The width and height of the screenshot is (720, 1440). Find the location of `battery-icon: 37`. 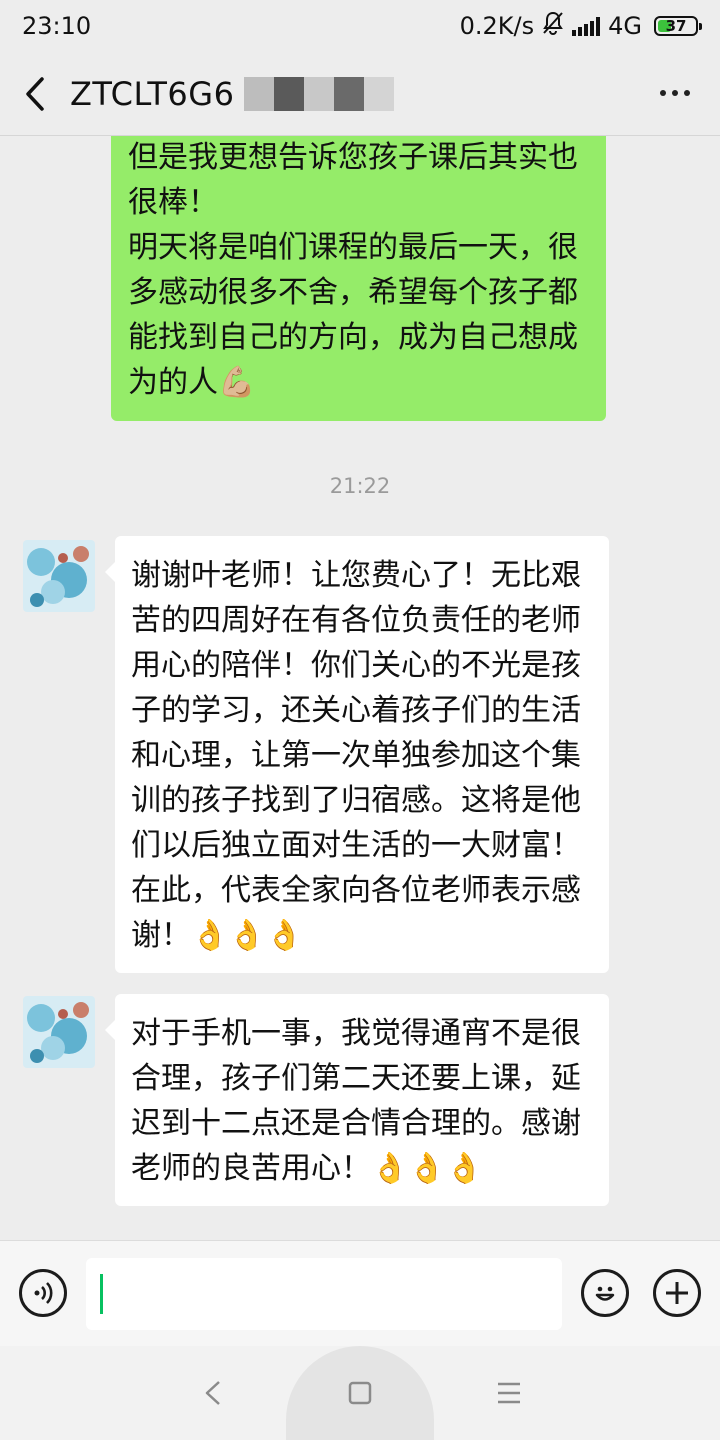

battery-icon: 37 is located at coordinates (678, 26).